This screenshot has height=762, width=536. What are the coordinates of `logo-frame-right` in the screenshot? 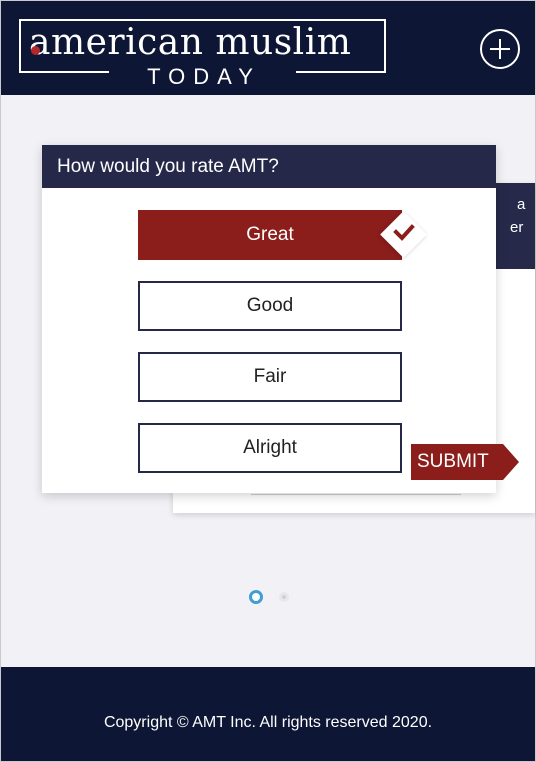 It's located at (385, 46).